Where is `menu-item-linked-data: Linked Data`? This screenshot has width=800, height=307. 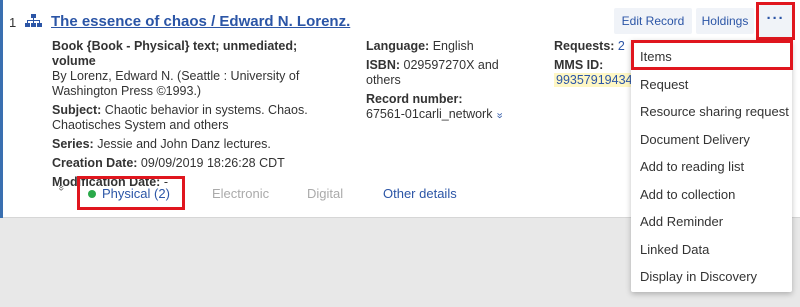
menu-item-linked-data: Linked Data is located at coordinates (711, 249).